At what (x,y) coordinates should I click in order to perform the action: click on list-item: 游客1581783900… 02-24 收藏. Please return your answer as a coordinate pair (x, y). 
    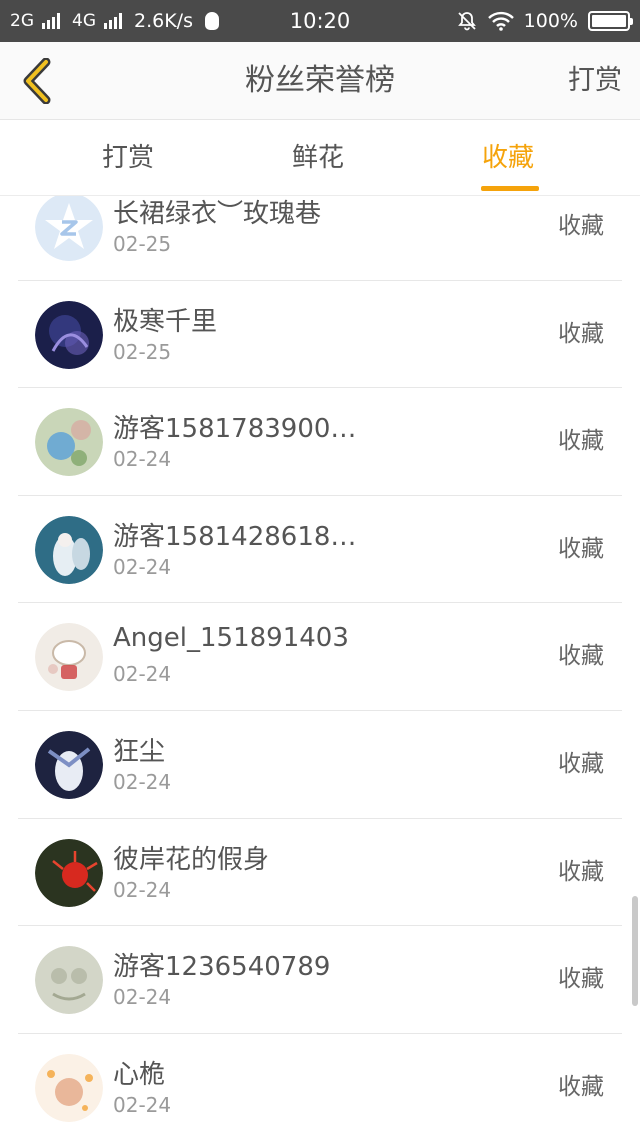
    Looking at the image, I should click on (320, 442).